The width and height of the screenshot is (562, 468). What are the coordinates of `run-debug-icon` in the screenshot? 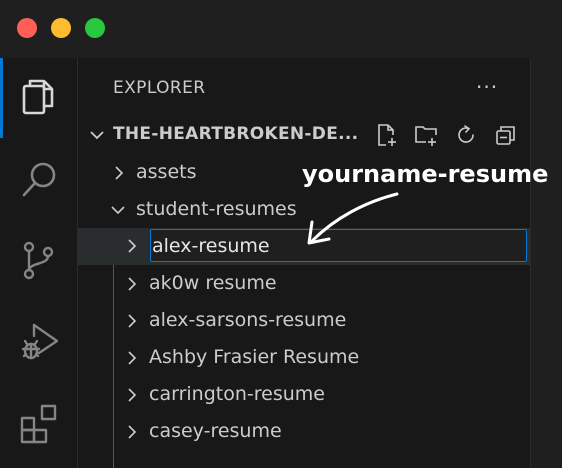 It's located at (39, 341).